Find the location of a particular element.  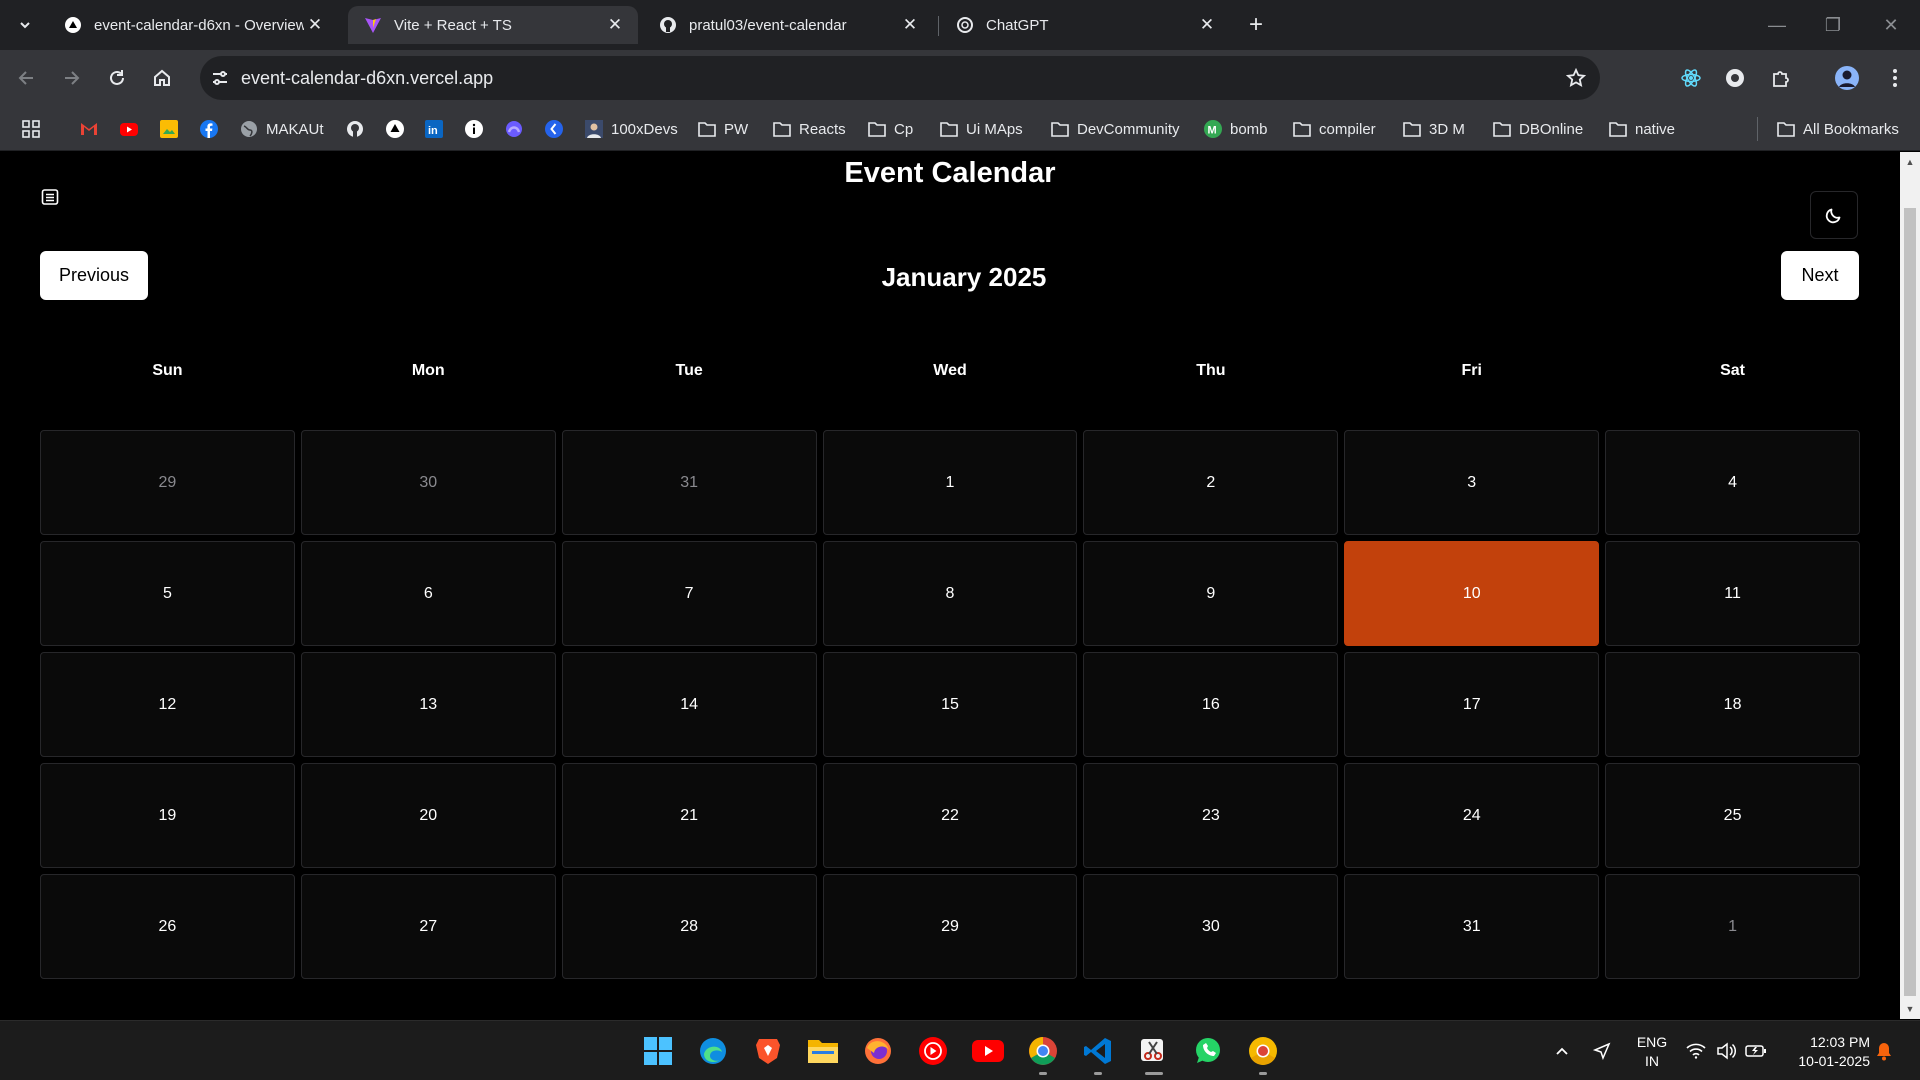

calendar-day: 24 is located at coordinates (1472, 815).